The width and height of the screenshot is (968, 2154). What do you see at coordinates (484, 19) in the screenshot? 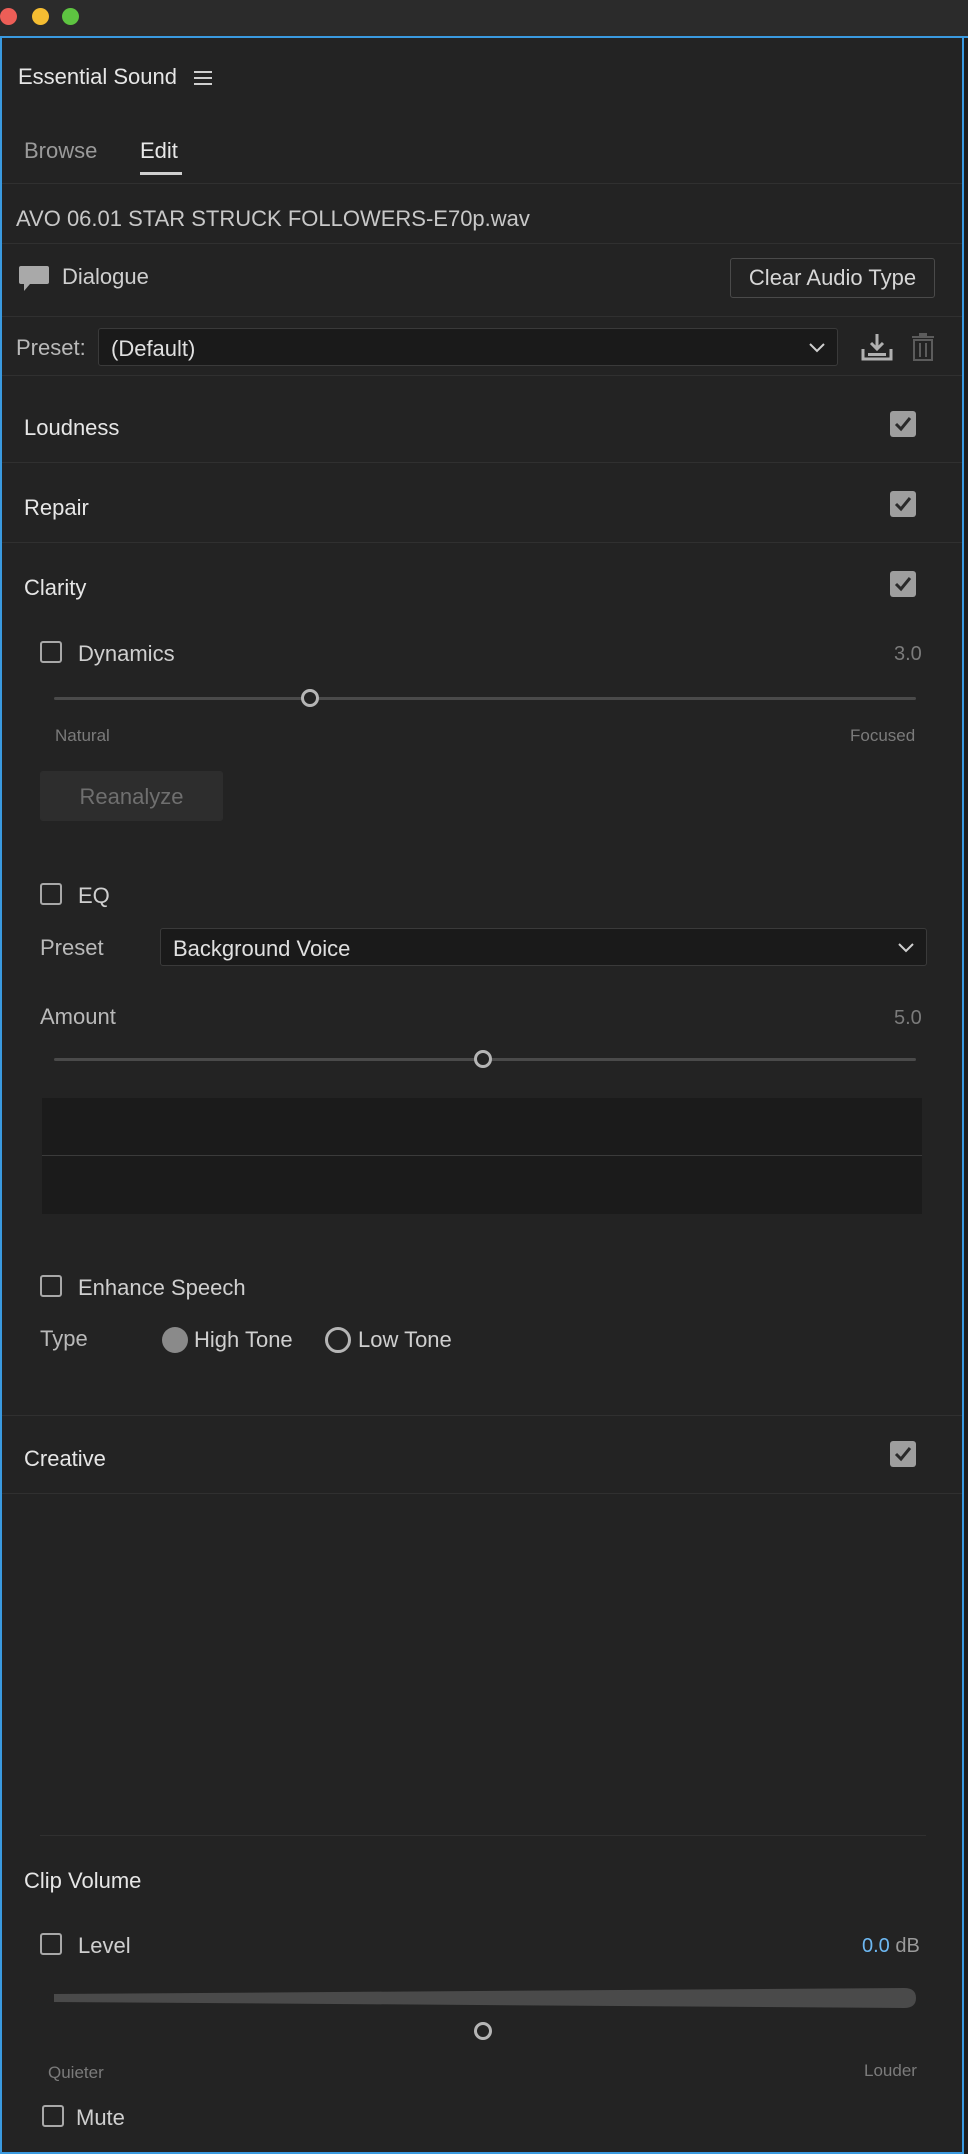
I see `window-titlebar` at bounding box center [484, 19].